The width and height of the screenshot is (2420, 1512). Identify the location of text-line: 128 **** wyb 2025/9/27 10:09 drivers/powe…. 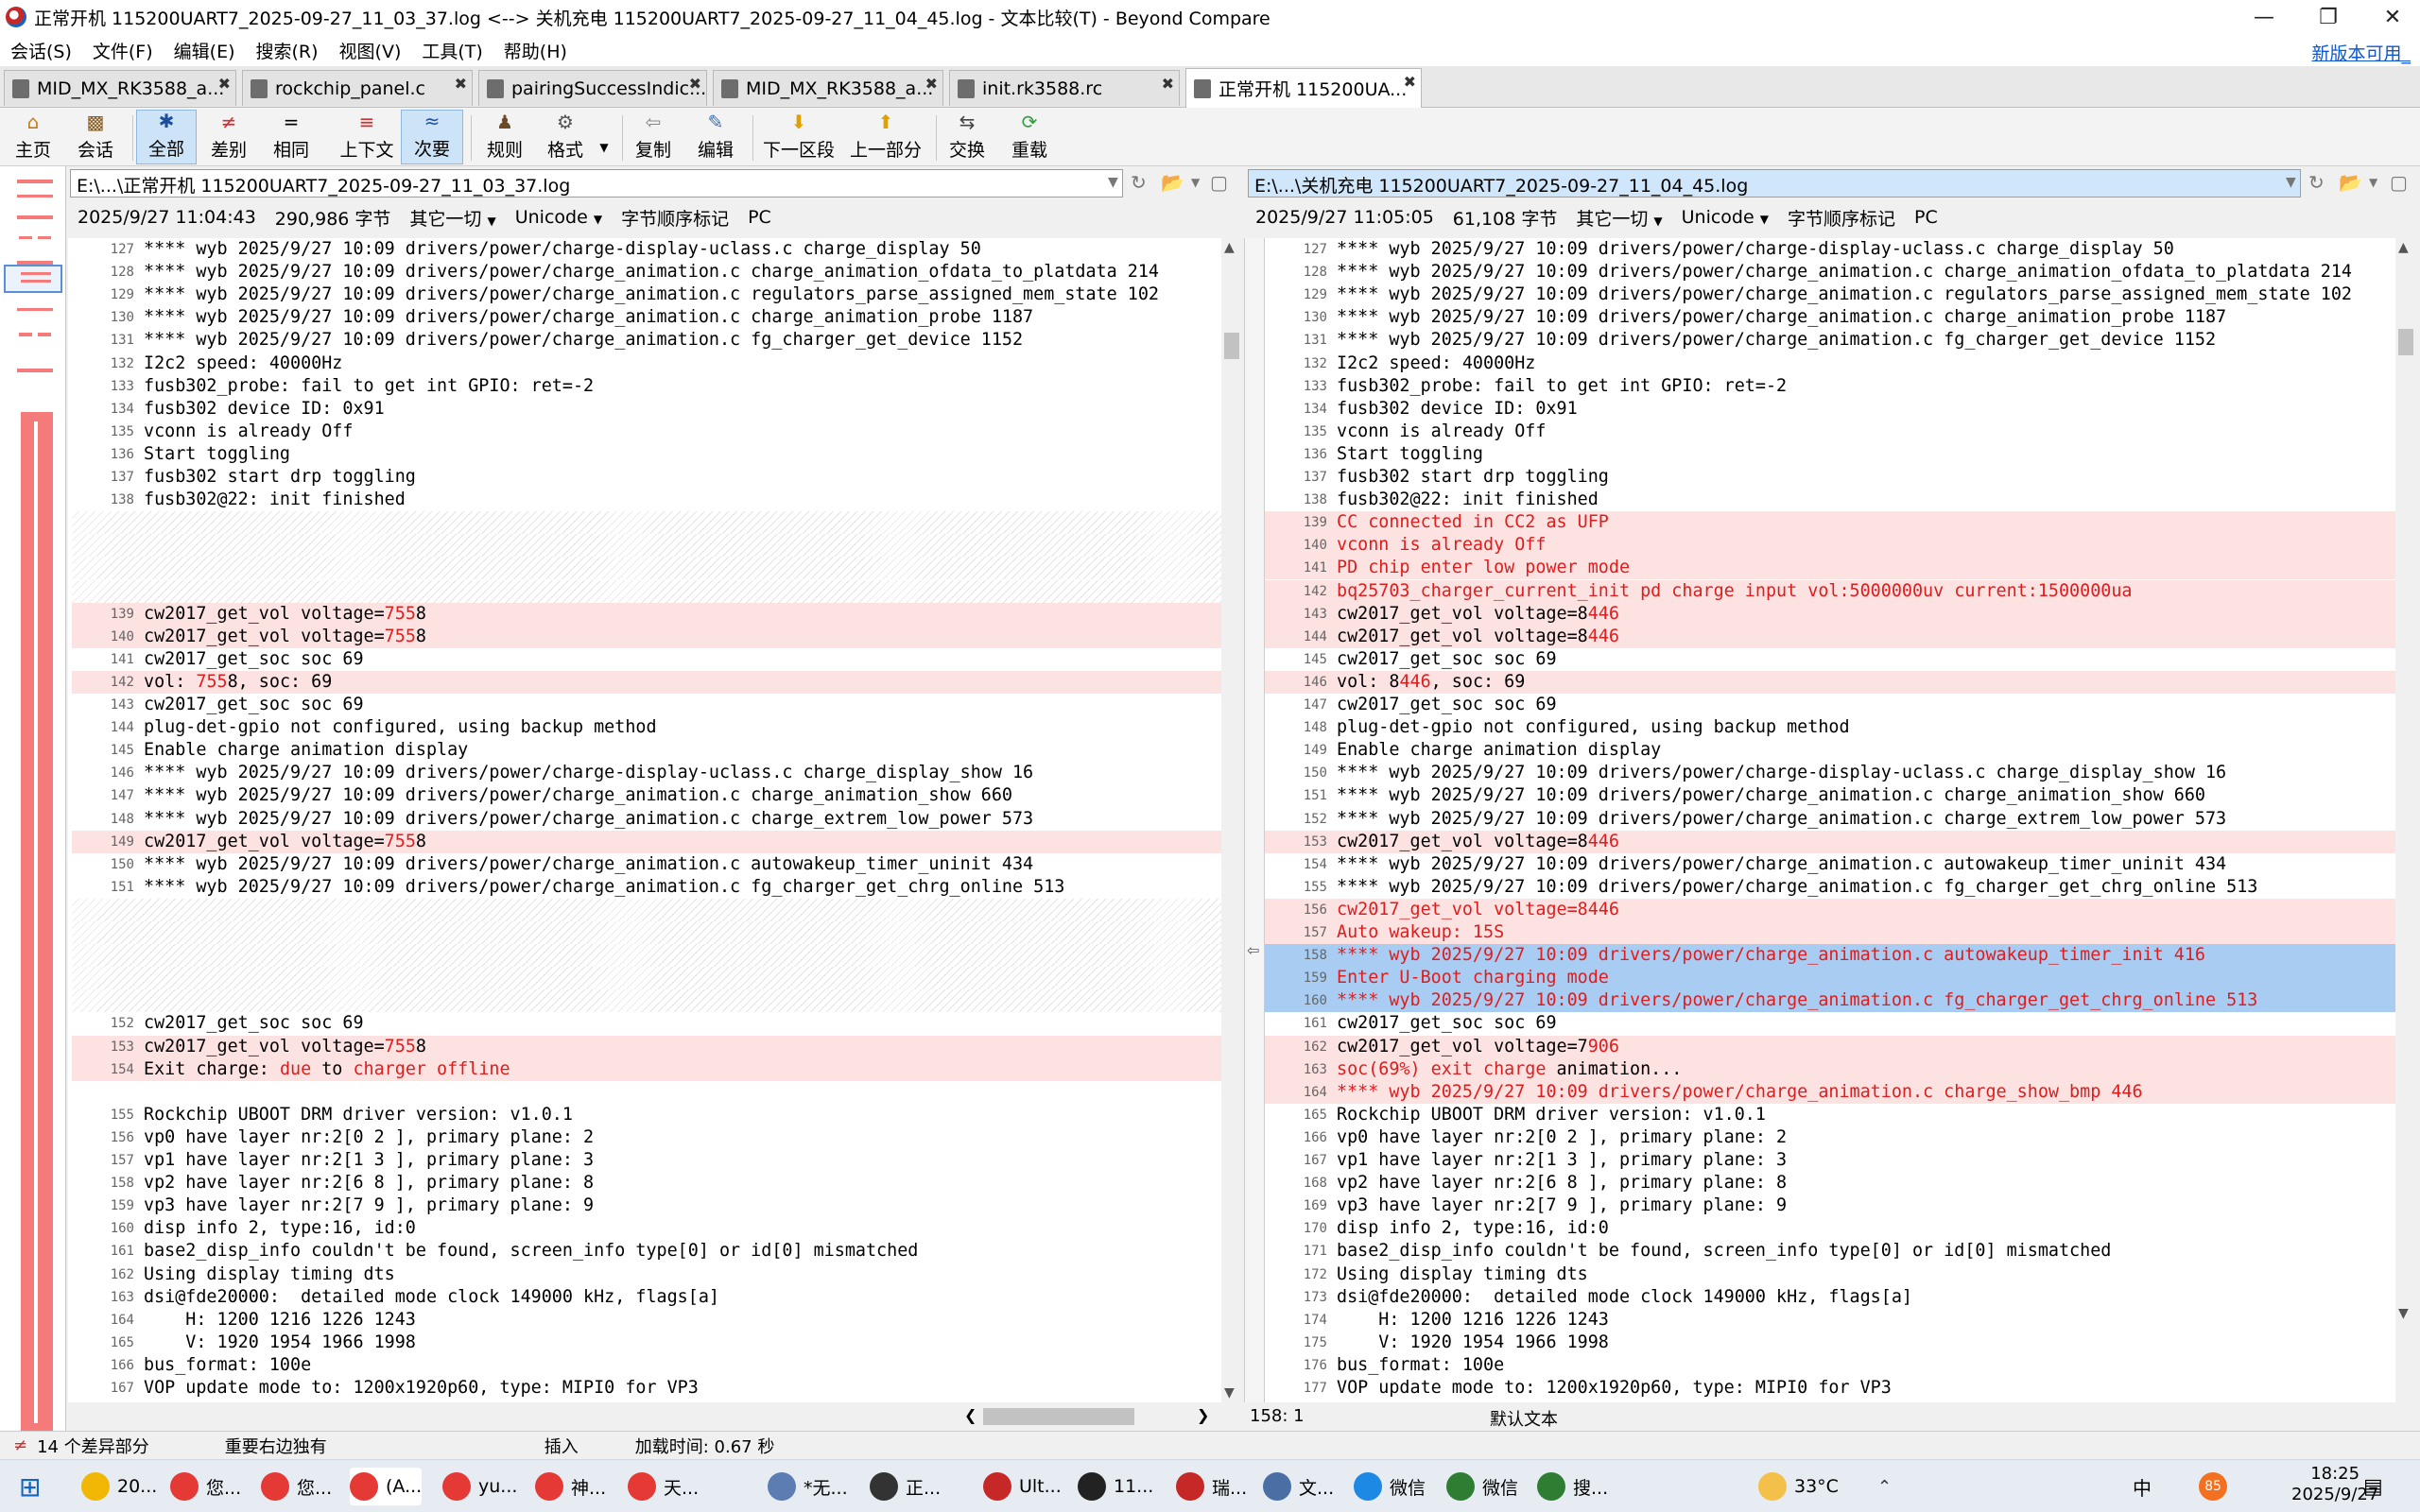
(646, 272).